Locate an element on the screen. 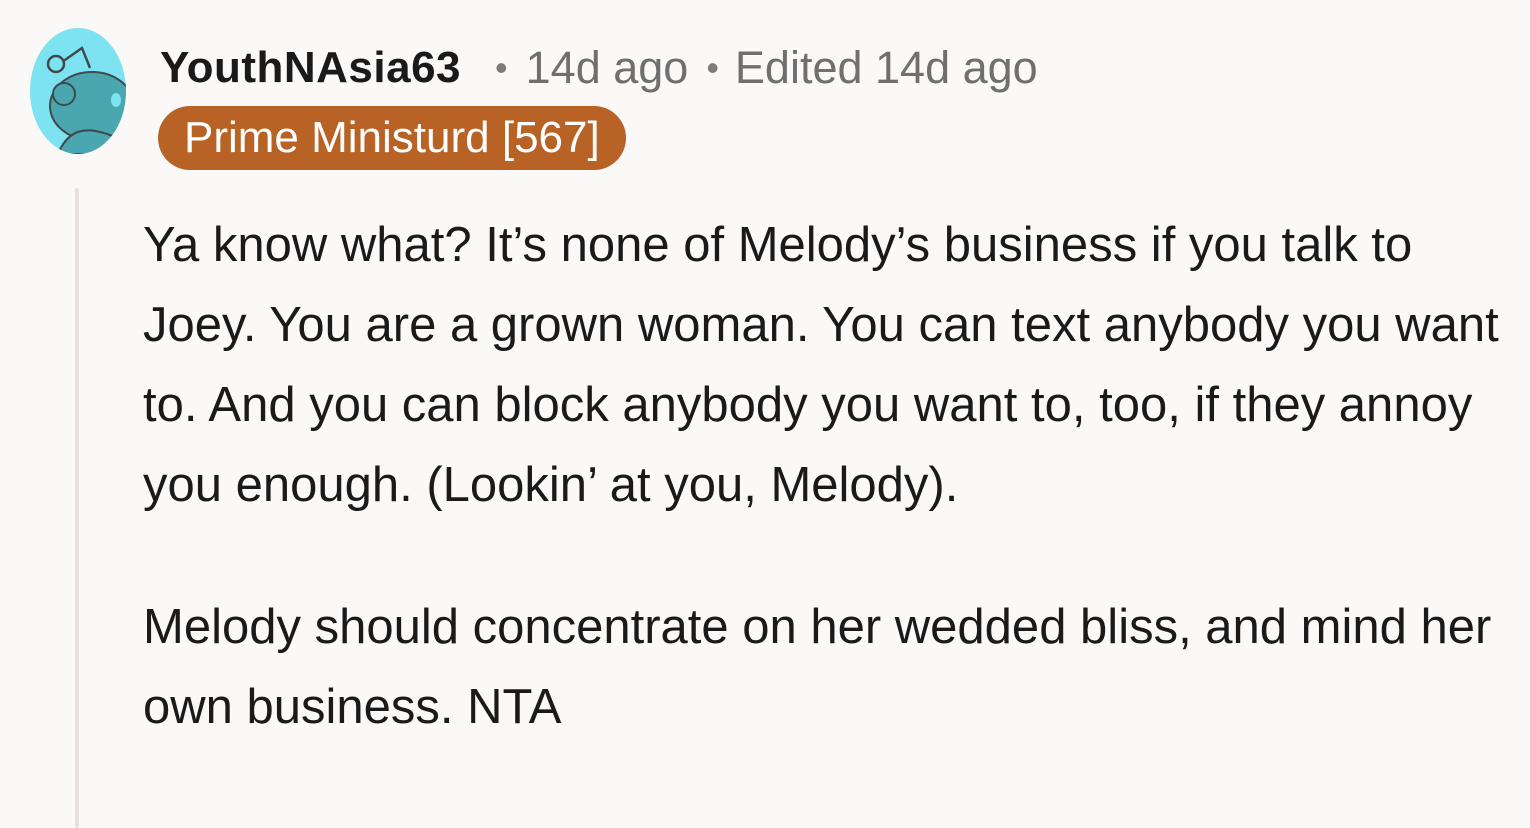 The width and height of the screenshot is (1530, 828). comment-timestamp: 14d ago is located at coordinates (607, 68).